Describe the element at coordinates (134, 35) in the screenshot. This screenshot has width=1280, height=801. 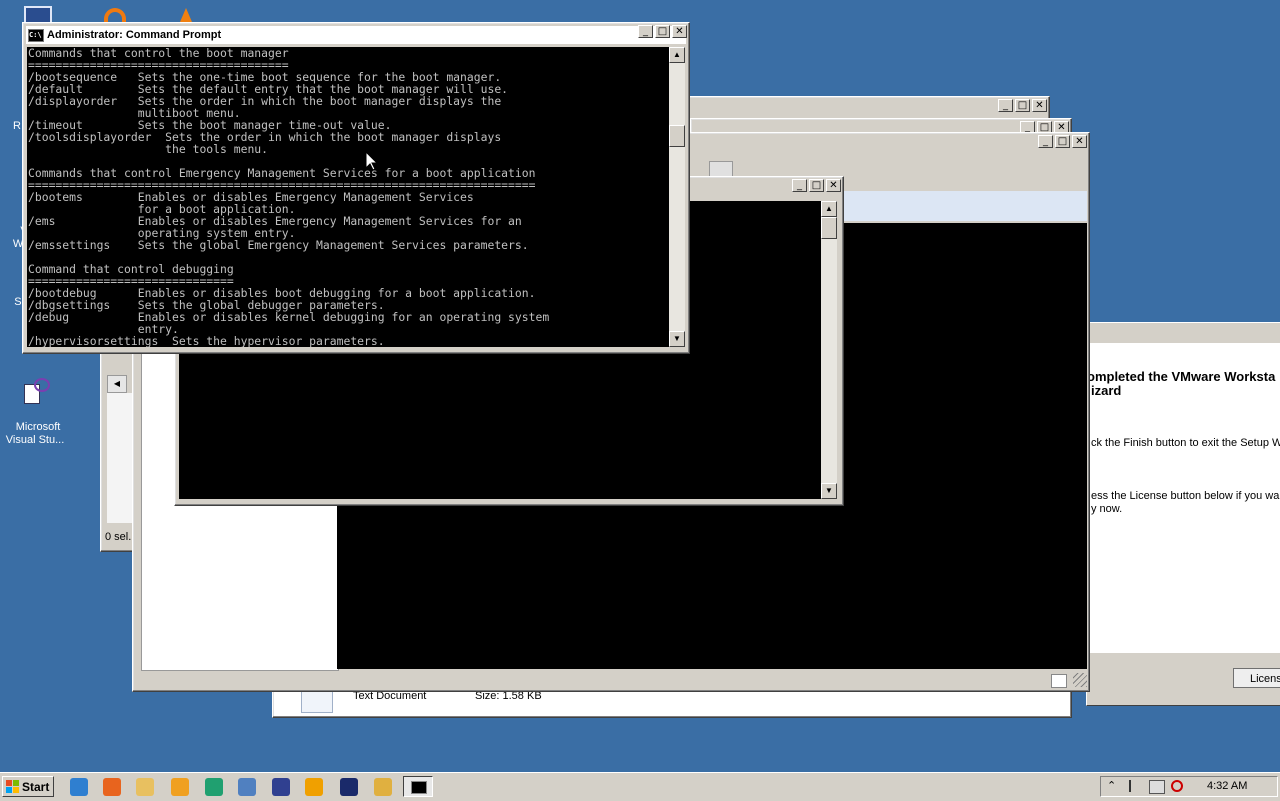
I see `window-title: Administrator: Command Prompt` at that location.